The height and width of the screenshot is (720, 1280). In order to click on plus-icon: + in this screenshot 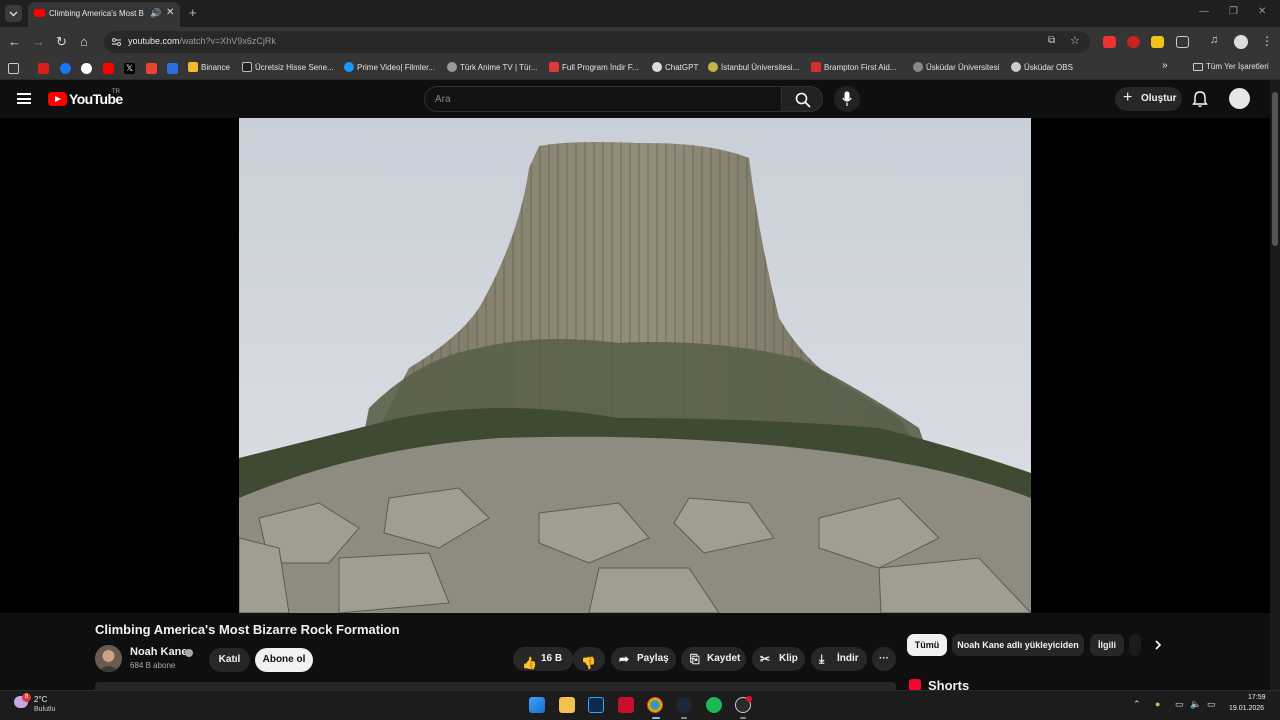, I will do `click(1128, 97)`.